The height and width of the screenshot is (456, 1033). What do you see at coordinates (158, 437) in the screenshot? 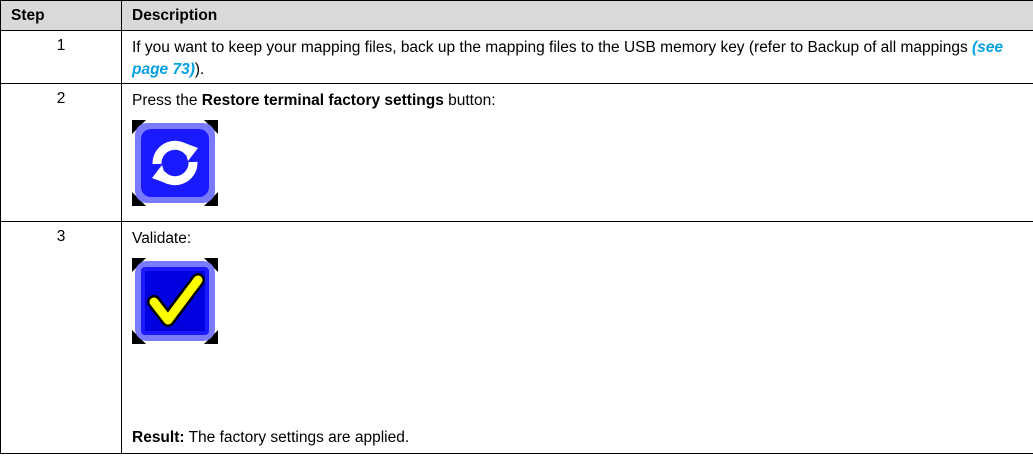
I see `result-label: Result:` at bounding box center [158, 437].